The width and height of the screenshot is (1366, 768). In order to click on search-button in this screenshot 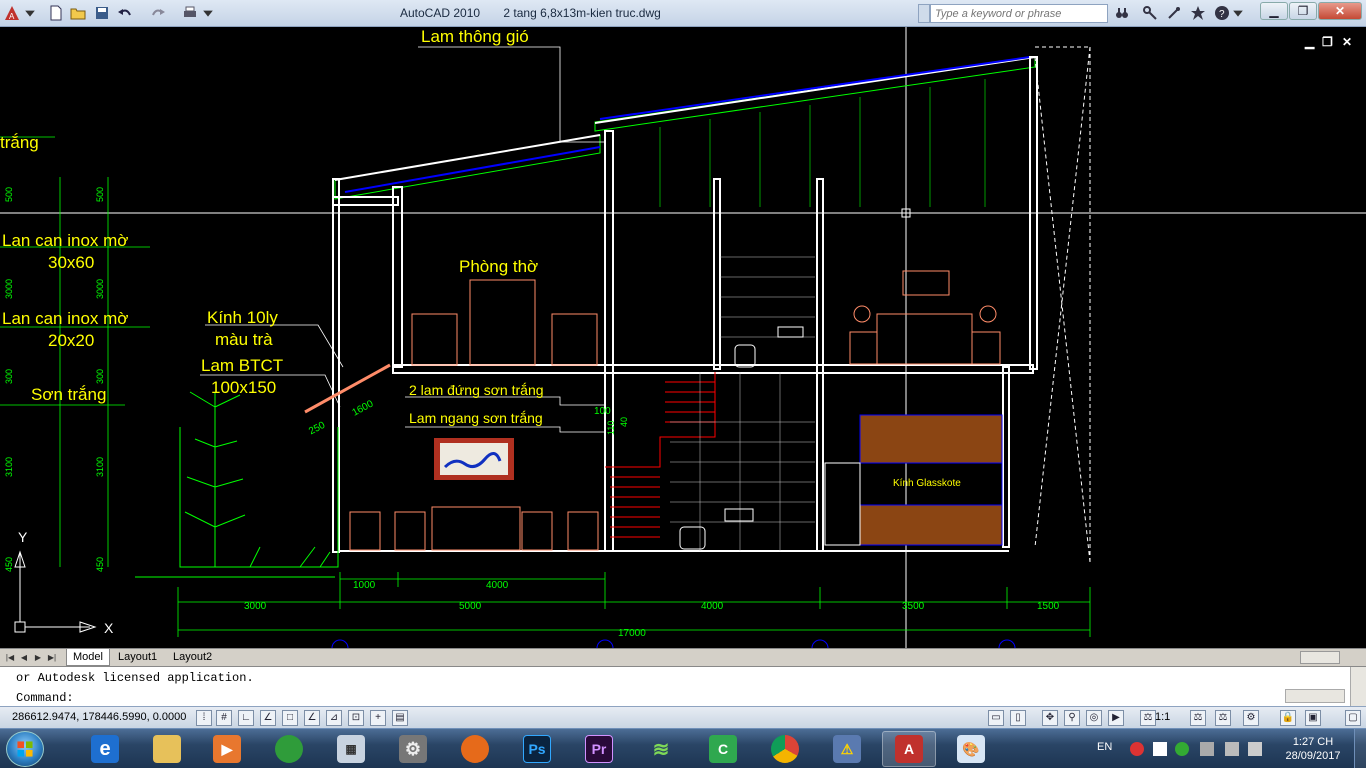, I will do `click(1122, 13)`.